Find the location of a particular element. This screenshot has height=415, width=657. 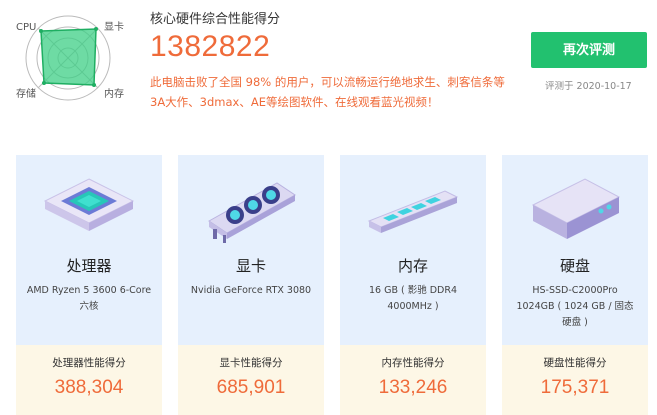

cpu-name: 处理器 is located at coordinates (89, 266).